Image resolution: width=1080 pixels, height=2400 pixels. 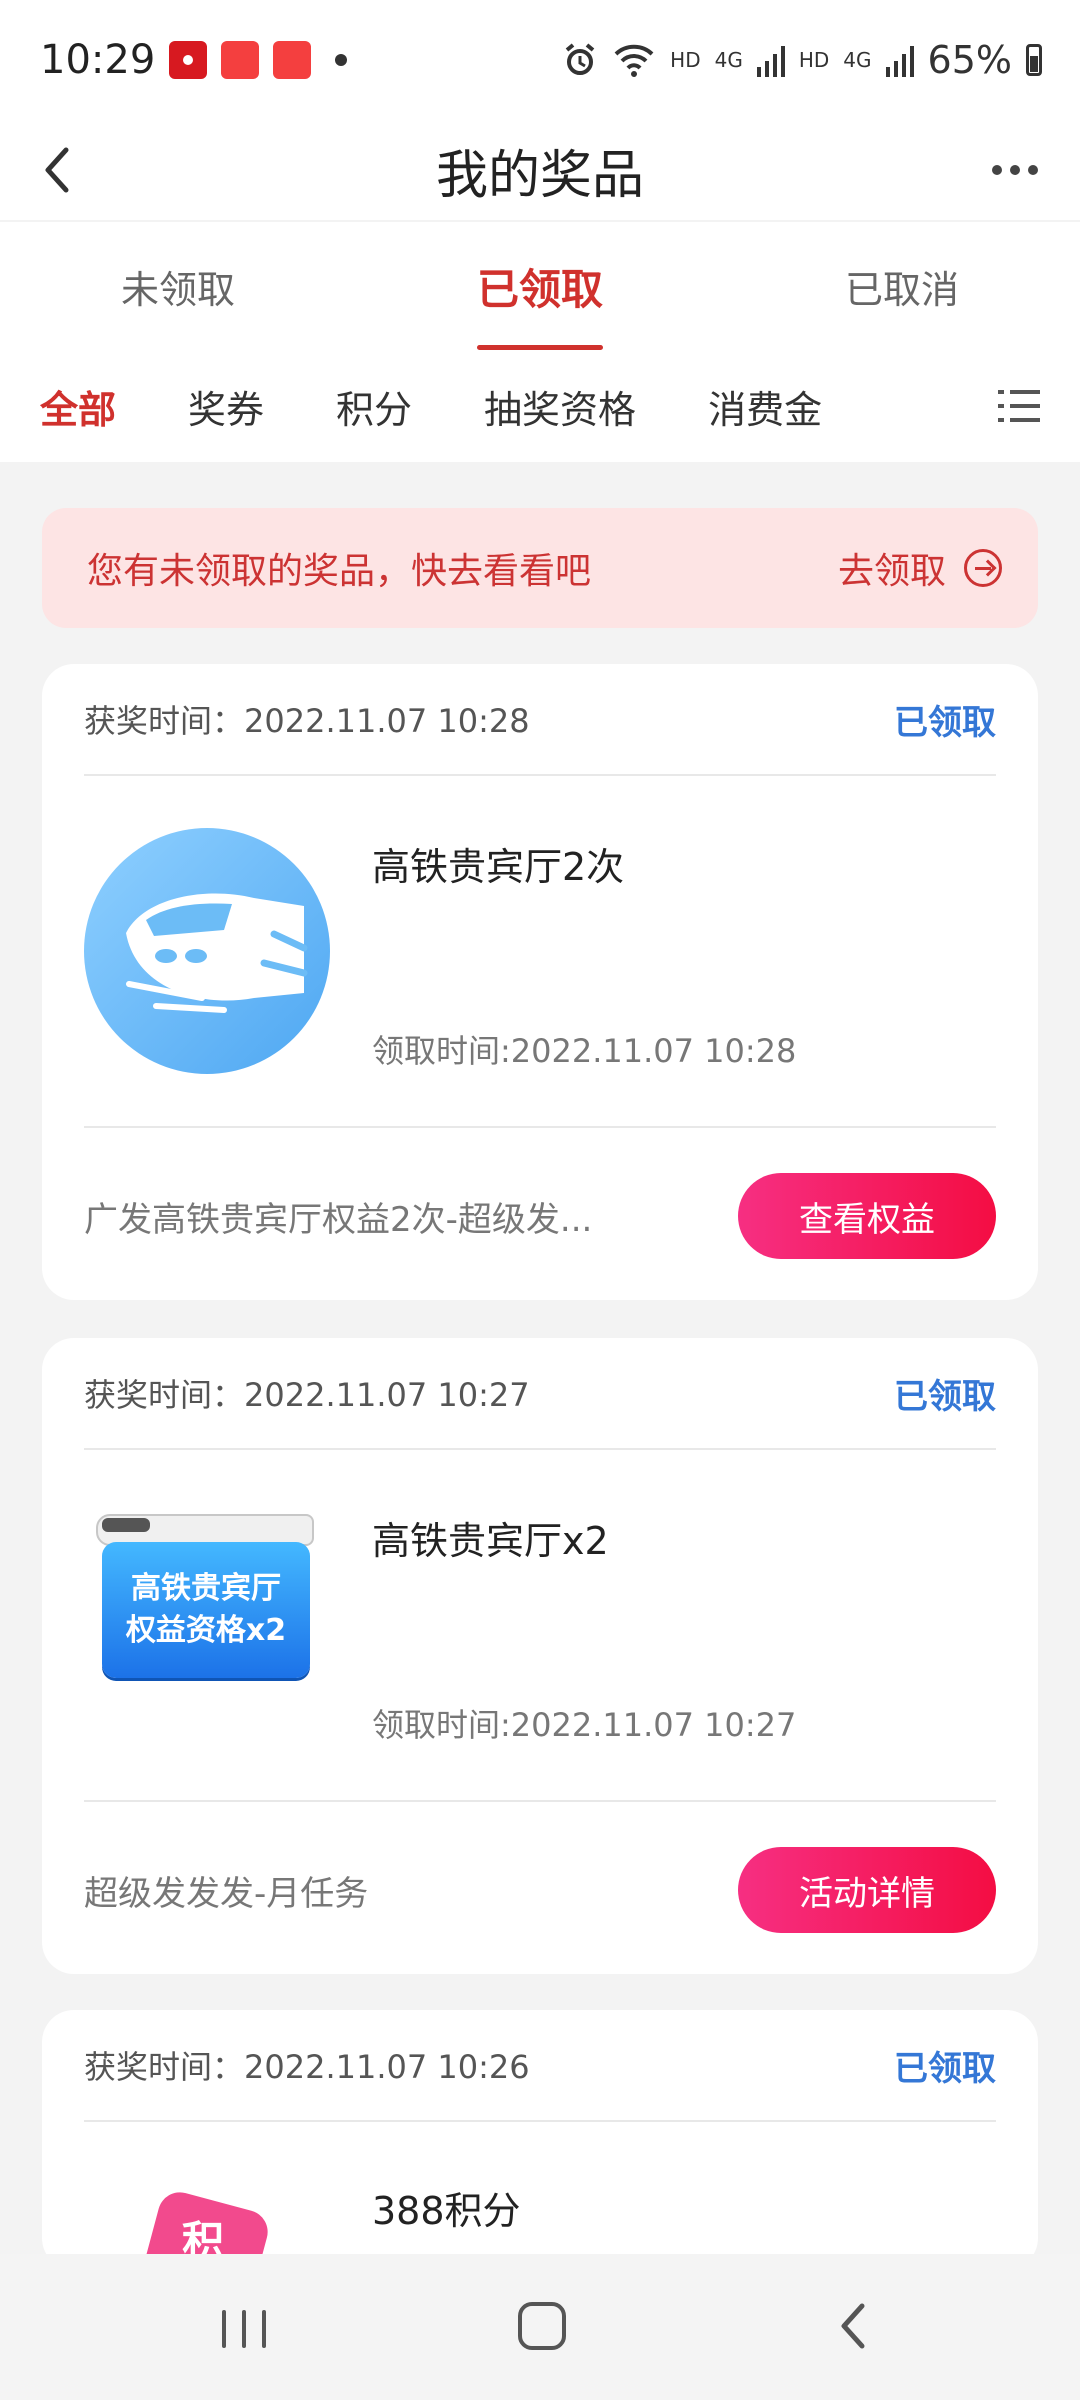 I want to click on lounge-voucher-image: 高铁贵宾厅 权益资格x2, so click(x=204, y=1596).